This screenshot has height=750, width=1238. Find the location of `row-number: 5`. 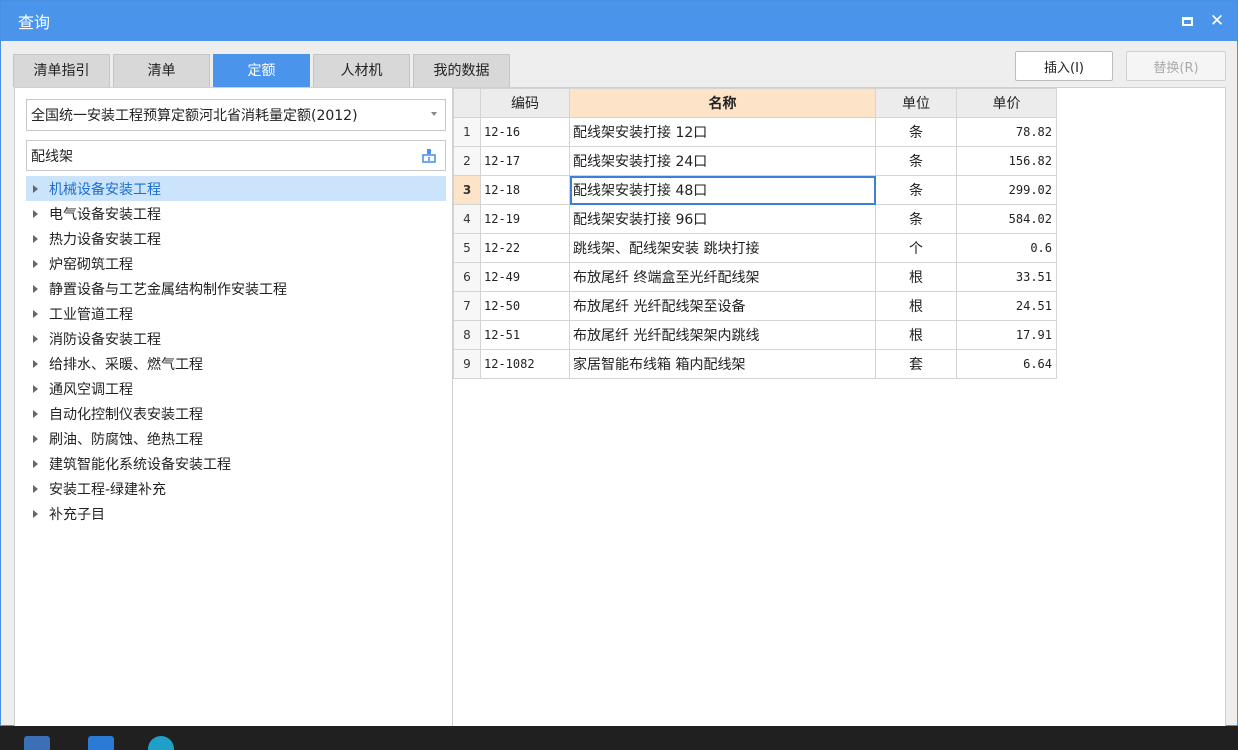

row-number: 5 is located at coordinates (467, 248).